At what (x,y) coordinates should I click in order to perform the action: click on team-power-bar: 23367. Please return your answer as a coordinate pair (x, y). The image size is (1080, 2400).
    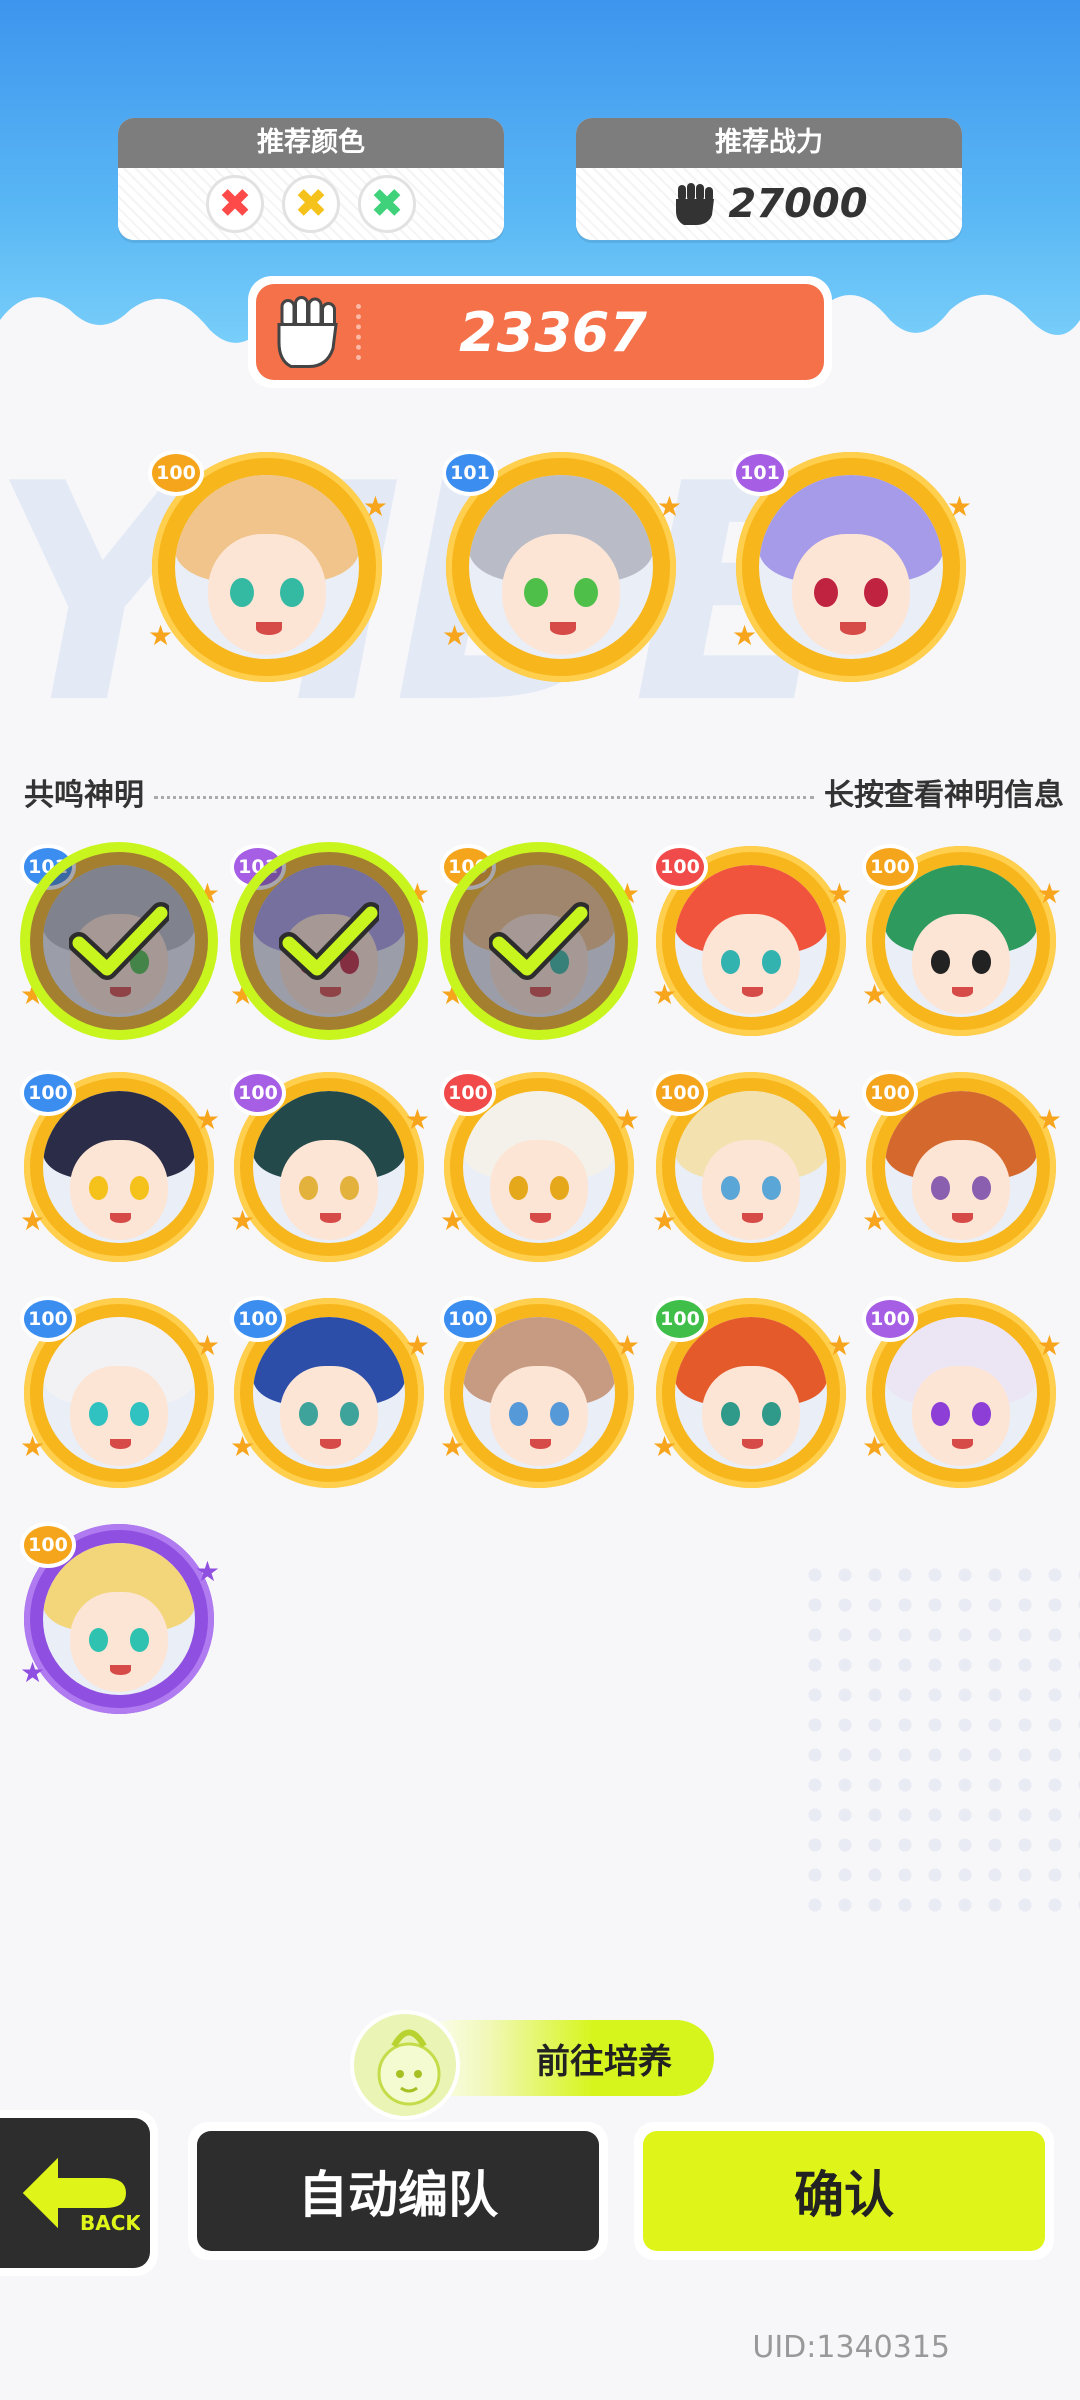
    Looking at the image, I should click on (540, 332).